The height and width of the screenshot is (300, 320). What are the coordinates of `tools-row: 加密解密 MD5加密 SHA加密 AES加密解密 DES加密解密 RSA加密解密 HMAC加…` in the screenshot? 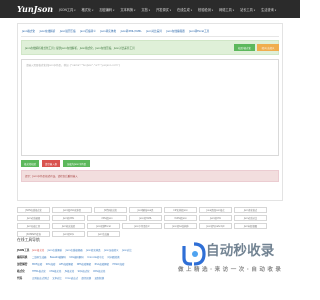 It's located at (150, 263).